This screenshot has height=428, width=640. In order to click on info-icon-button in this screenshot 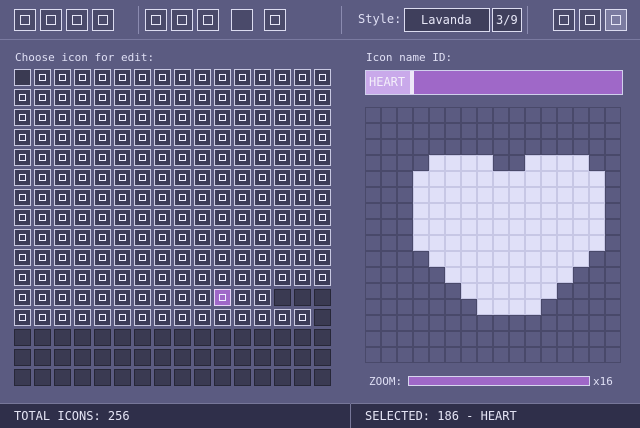, I will do `click(590, 20)`.